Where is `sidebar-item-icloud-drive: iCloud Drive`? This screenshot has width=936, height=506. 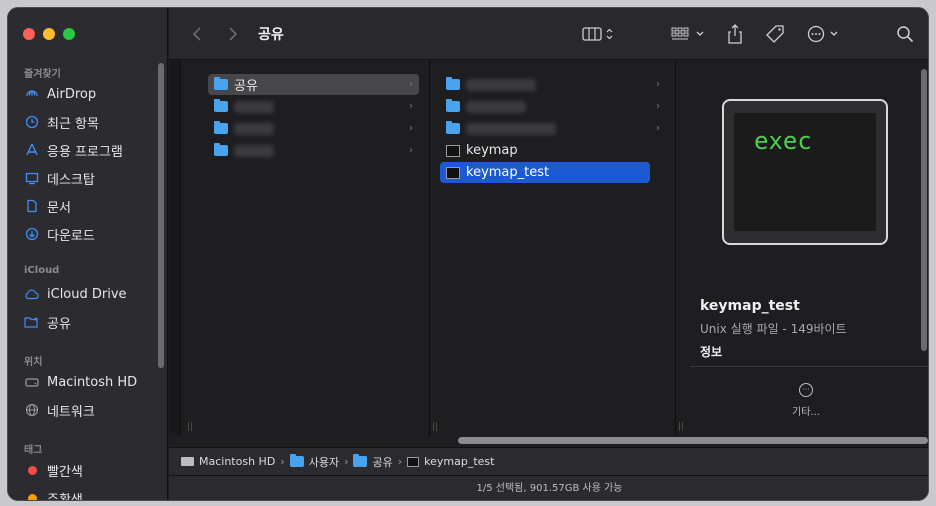 sidebar-item-icloud-drive: iCloud Drive is located at coordinates (88, 294).